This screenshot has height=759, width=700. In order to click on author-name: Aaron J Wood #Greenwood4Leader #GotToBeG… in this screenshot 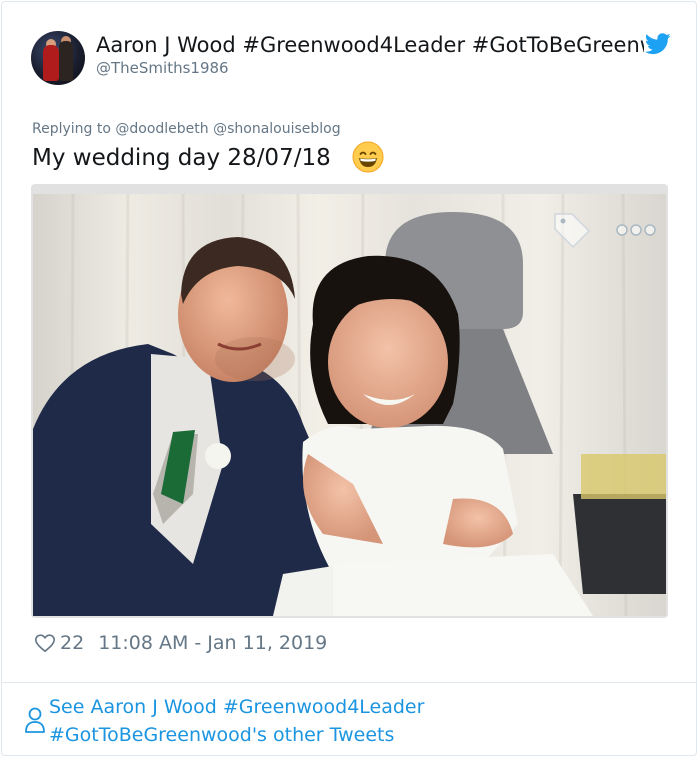, I will do `click(370, 45)`.